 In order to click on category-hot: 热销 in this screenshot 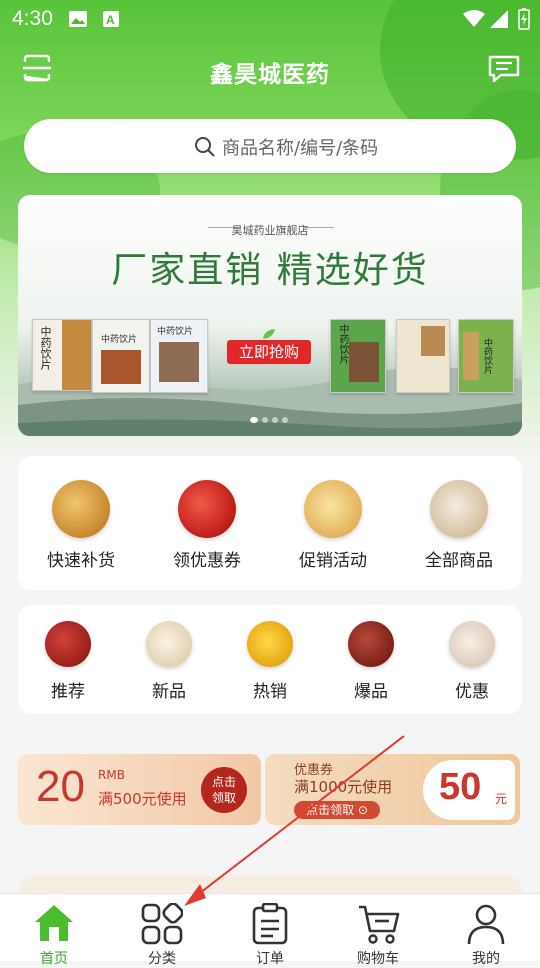, I will do `click(270, 661)`.